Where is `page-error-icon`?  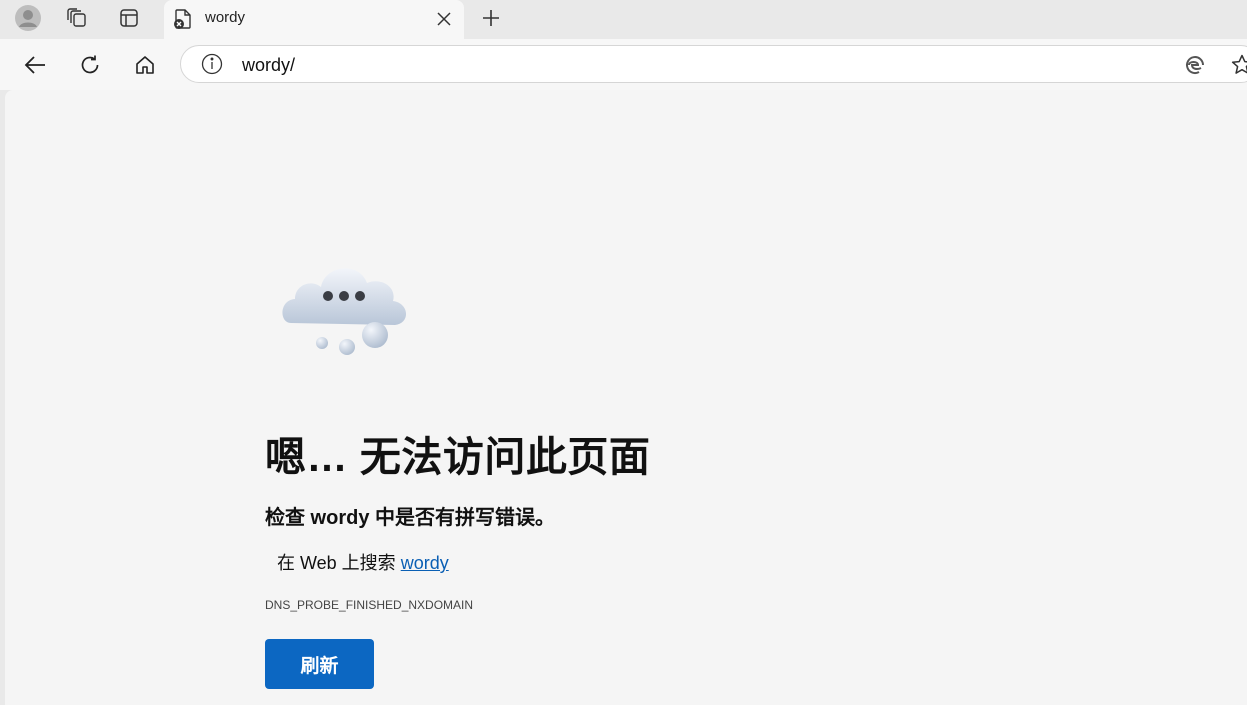 page-error-icon is located at coordinates (182, 19).